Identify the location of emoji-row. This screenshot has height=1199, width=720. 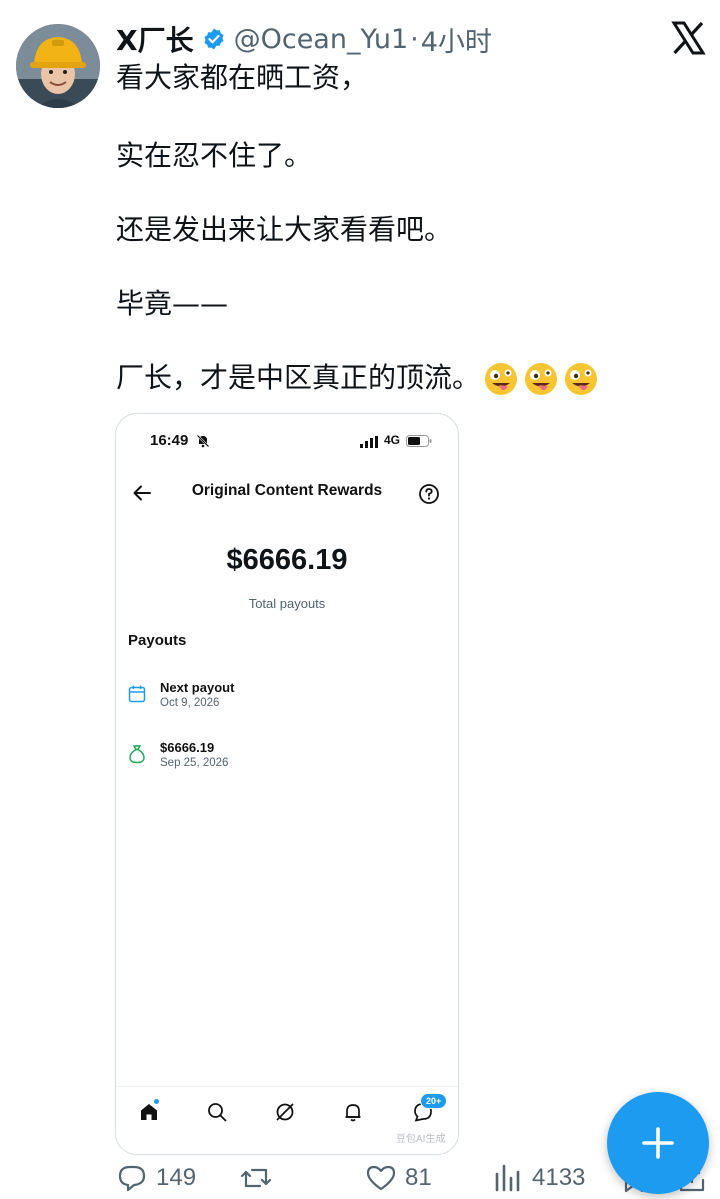
(541, 379).